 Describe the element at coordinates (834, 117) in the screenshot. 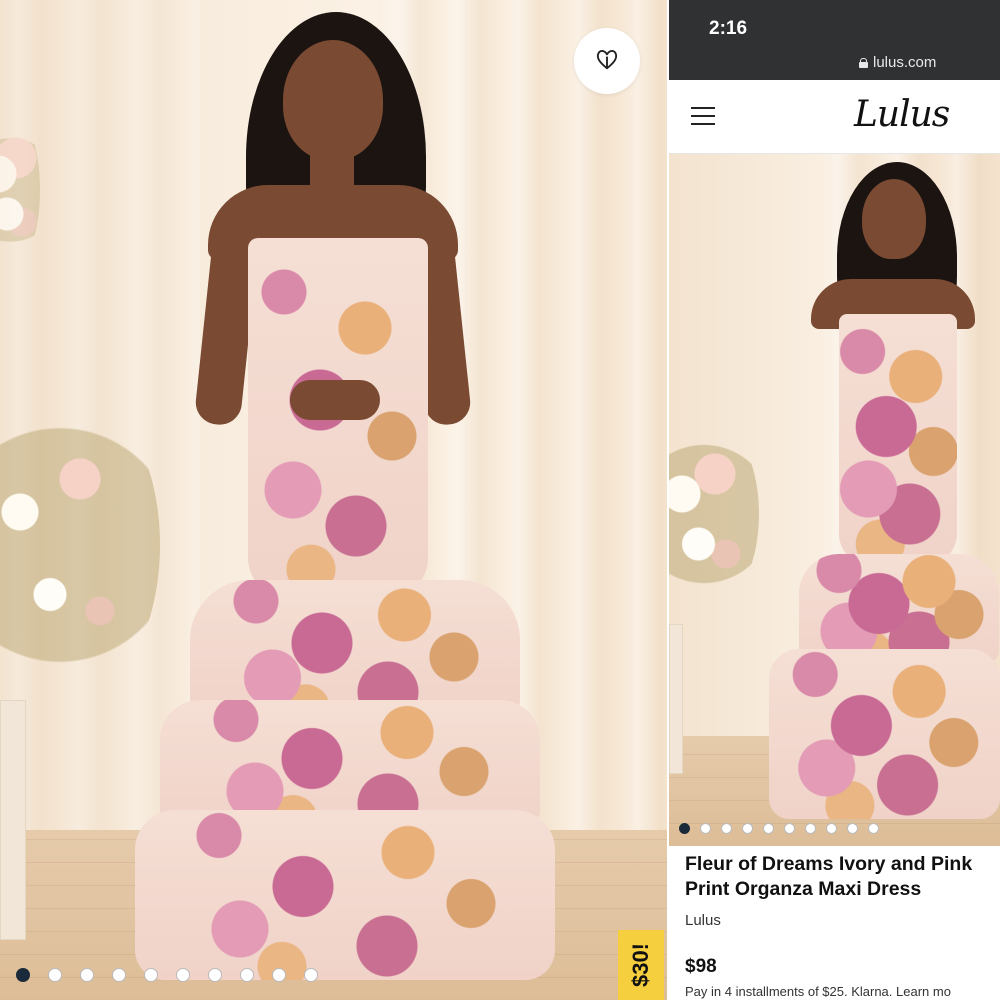

I see `site-header: Lulus` at that location.